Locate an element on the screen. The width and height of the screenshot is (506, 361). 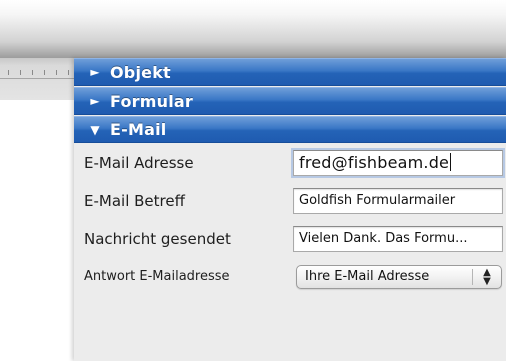
section-email: ▼ E-Mail is located at coordinates (290, 129).